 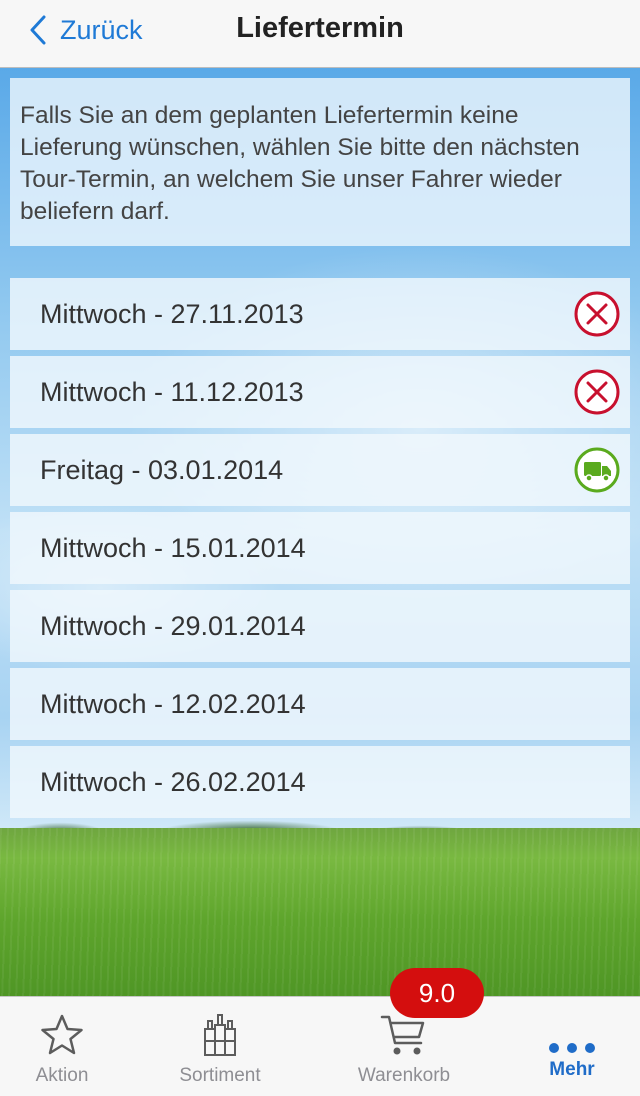 What do you see at coordinates (320, 626) in the screenshot?
I see `date-row: Mittwoch - 29.01.2014` at bounding box center [320, 626].